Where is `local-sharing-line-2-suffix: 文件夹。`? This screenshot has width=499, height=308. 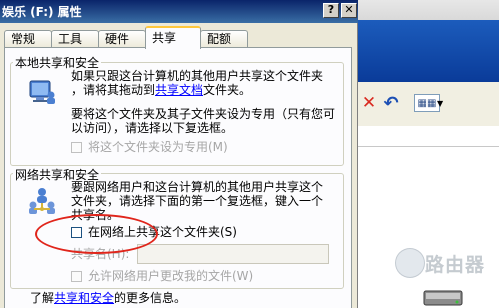
local-sharing-line-2-suffix: 文件夹。 is located at coordinates (227, 90).